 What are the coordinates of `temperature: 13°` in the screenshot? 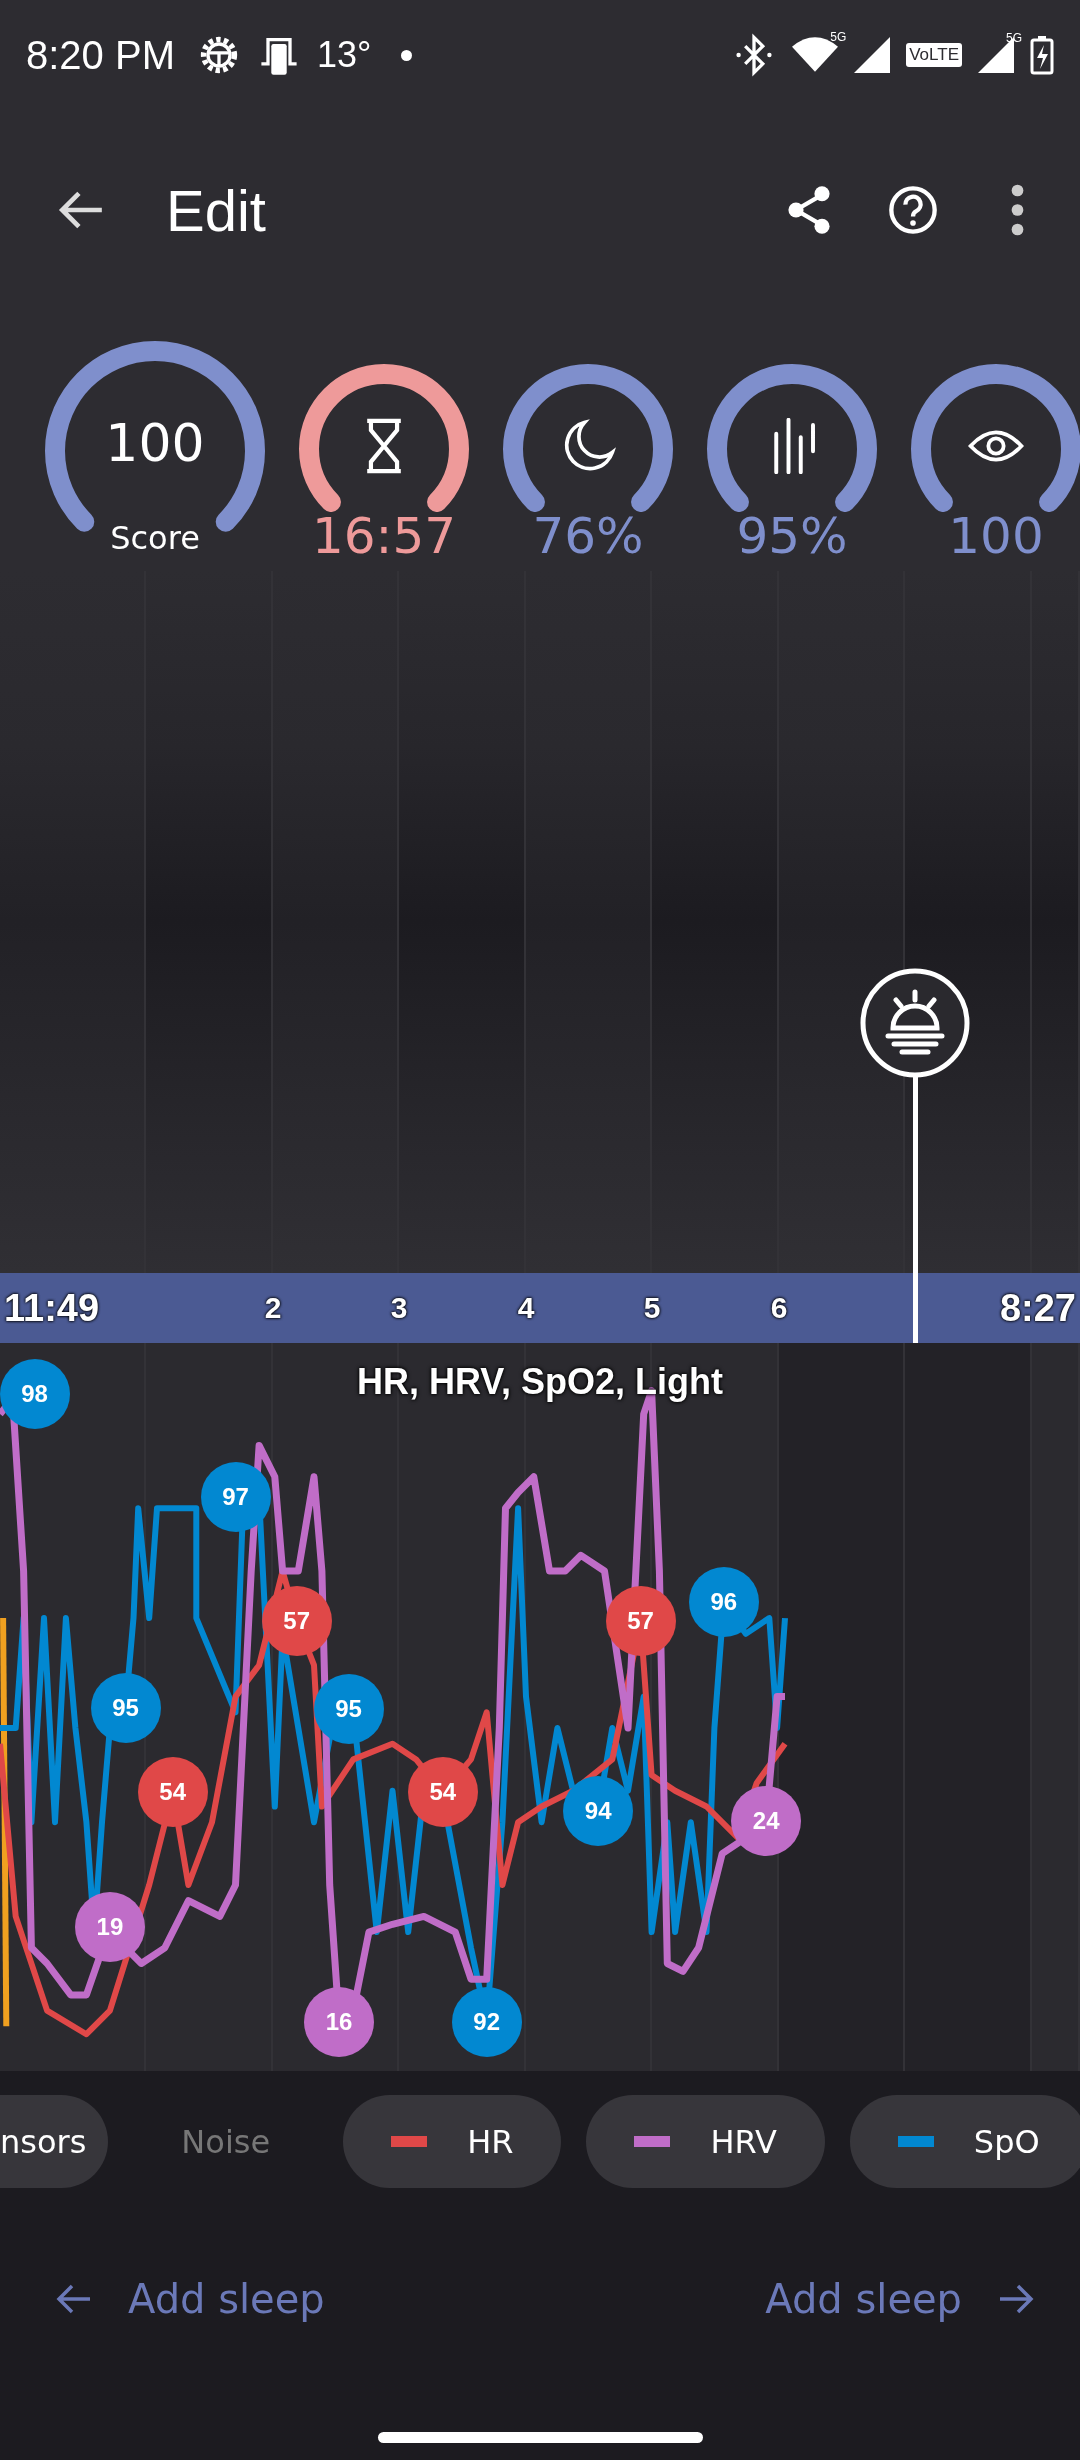 It's located at (344, 55).